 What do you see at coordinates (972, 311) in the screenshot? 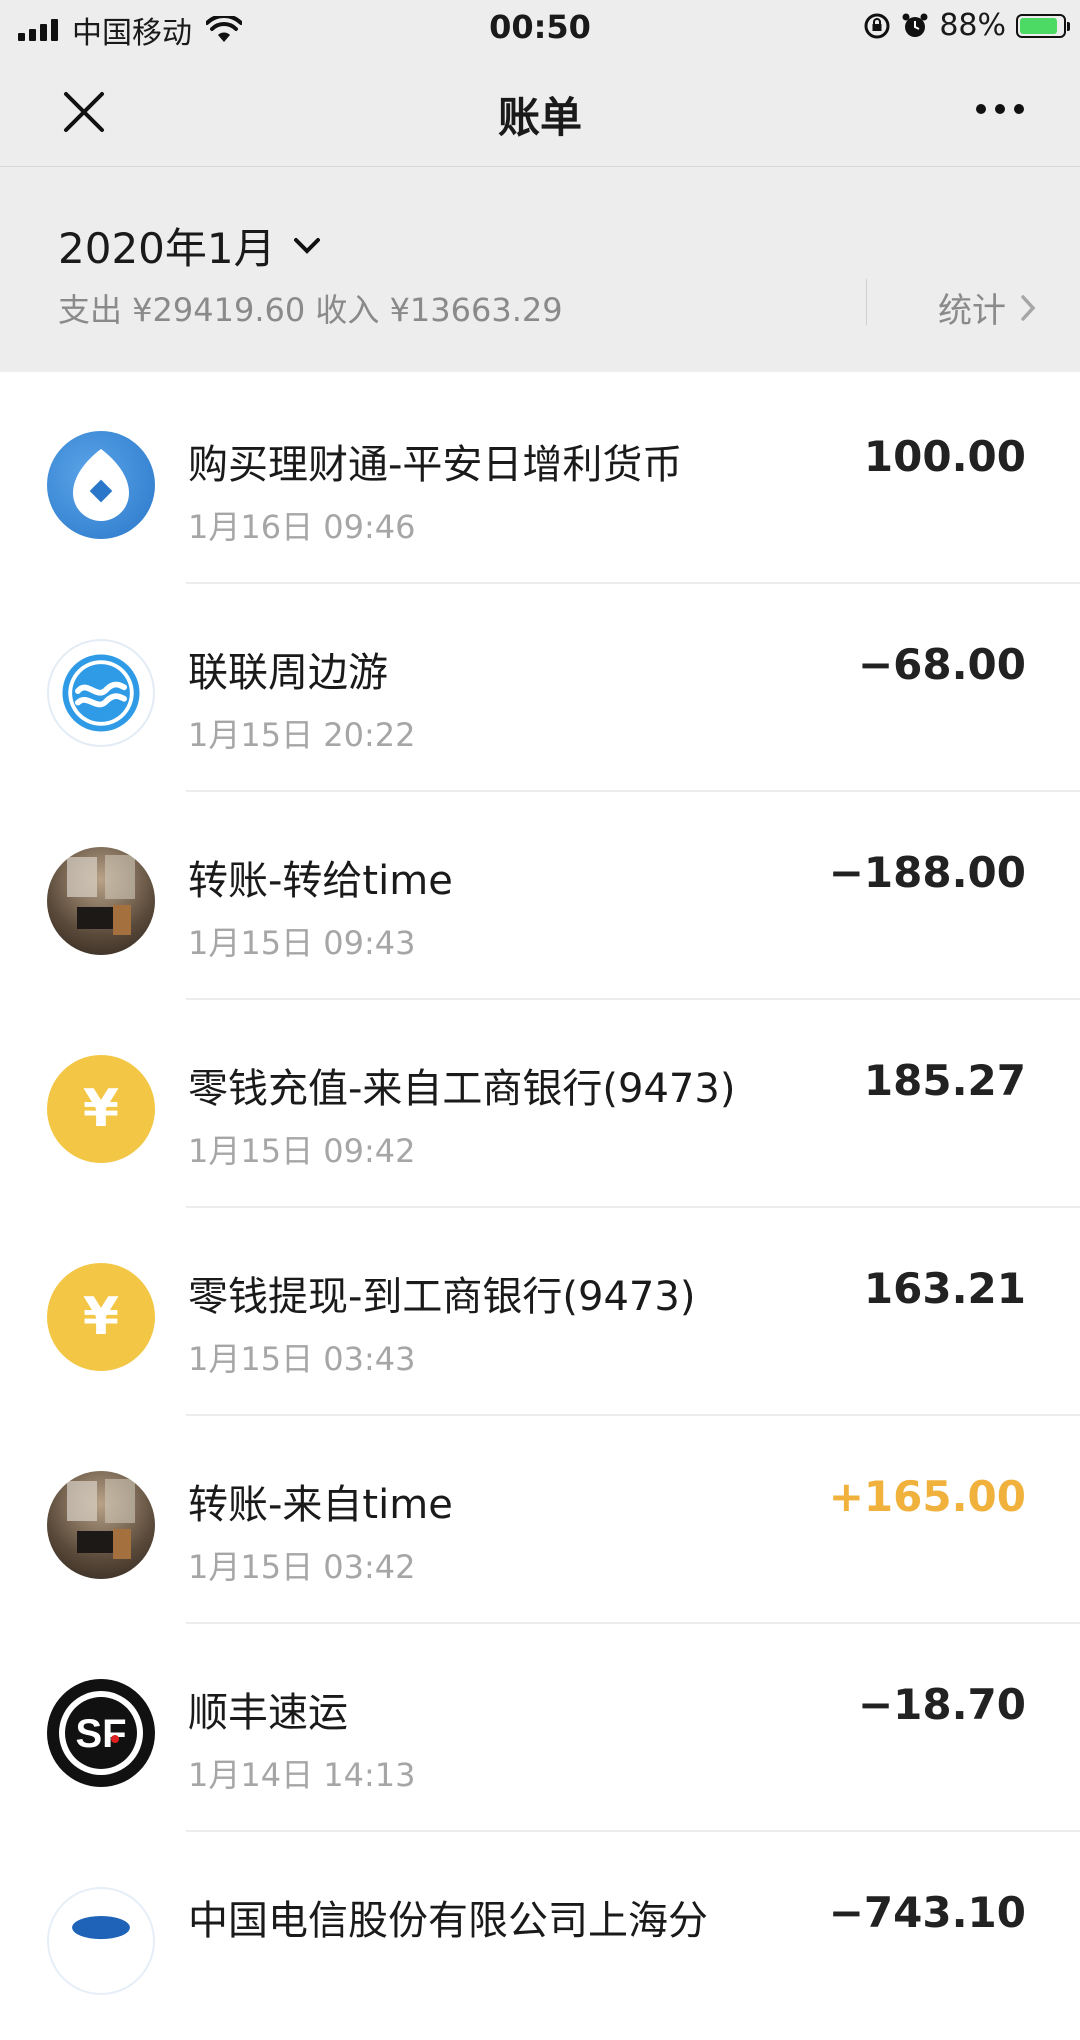
I see `stats-label: 统计` at bounding box center [972, 311].